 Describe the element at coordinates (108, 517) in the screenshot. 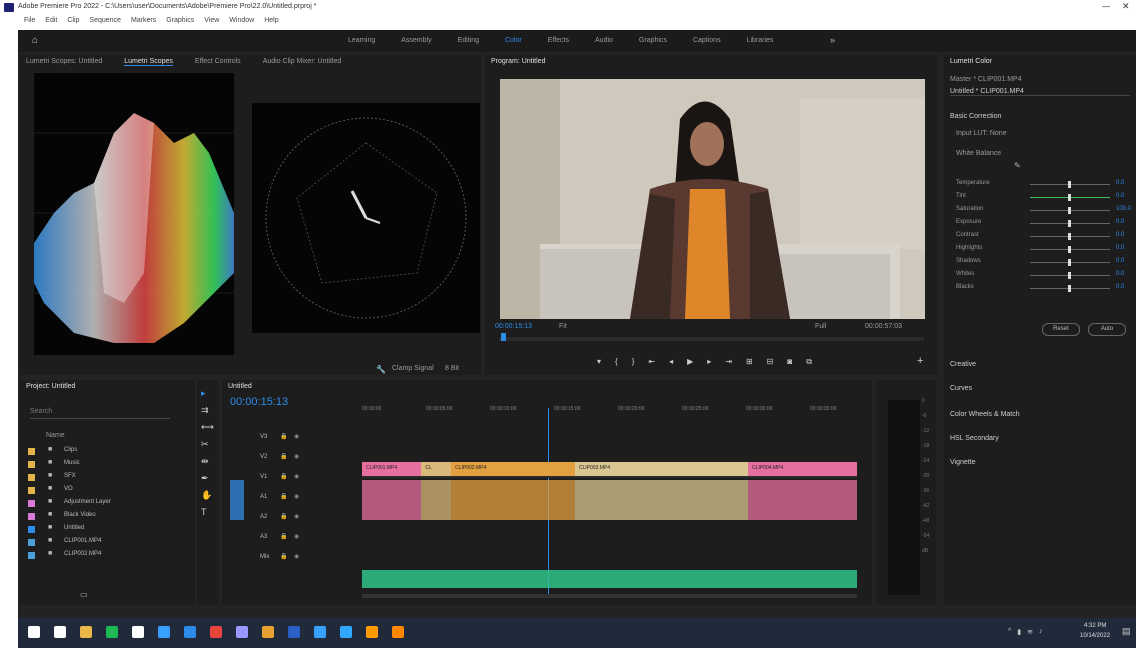

I see `project-item: ■ Black Video` at that location.